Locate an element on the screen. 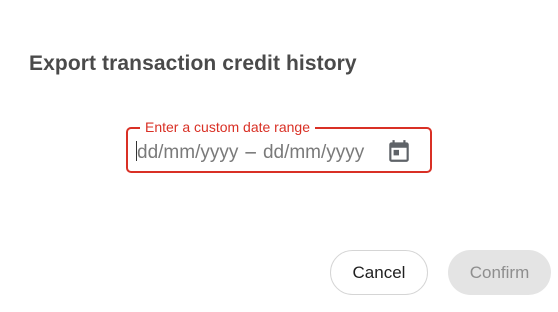 The image size is (558, 312). date-range-label: Enter a custom date range is located at coordinates (227, 127).